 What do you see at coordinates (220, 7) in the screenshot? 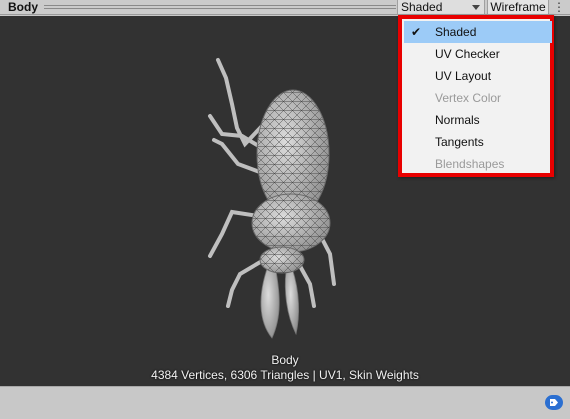
I see `title-divider` at bounding box center [220, 7].